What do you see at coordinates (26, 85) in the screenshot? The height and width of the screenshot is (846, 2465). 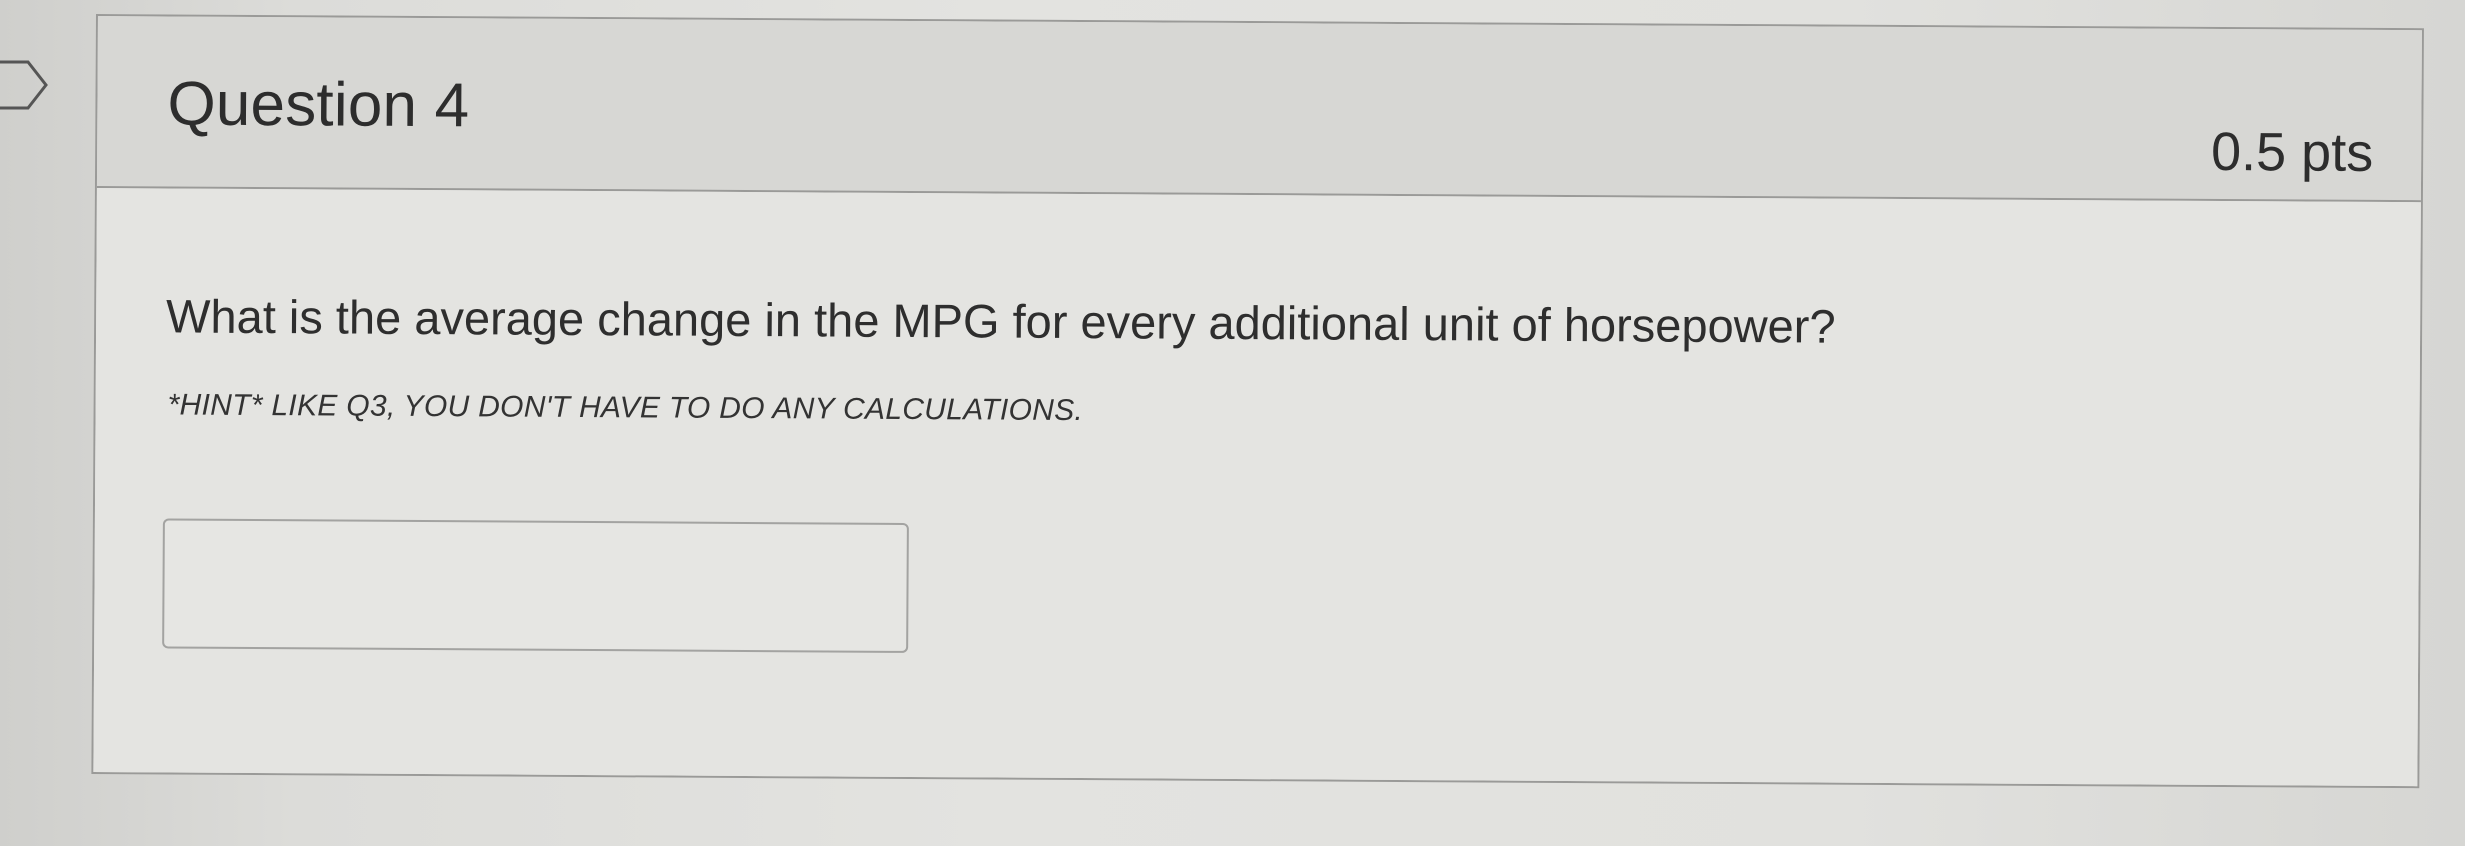 I see `bookmark-flag-icon` at bounding box center [26, 85].